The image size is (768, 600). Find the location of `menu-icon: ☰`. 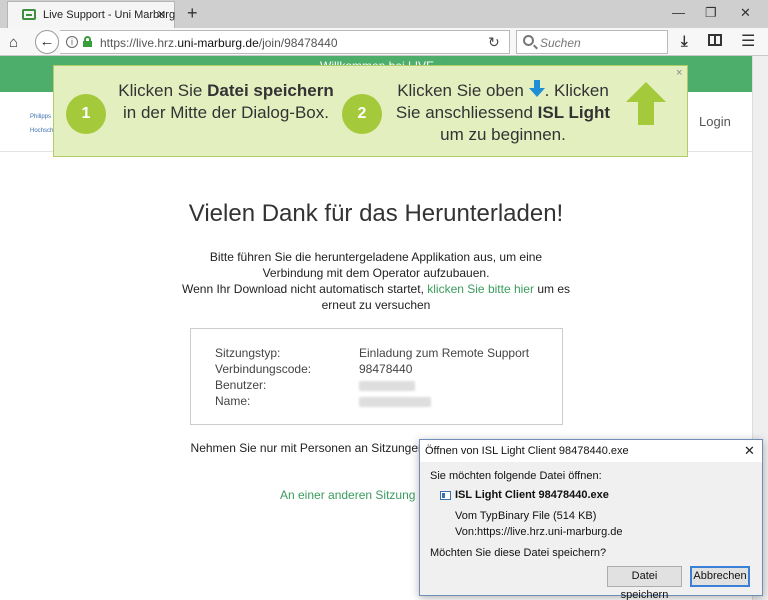

menu-icon: ☰ is located at coordinates (748, 41).